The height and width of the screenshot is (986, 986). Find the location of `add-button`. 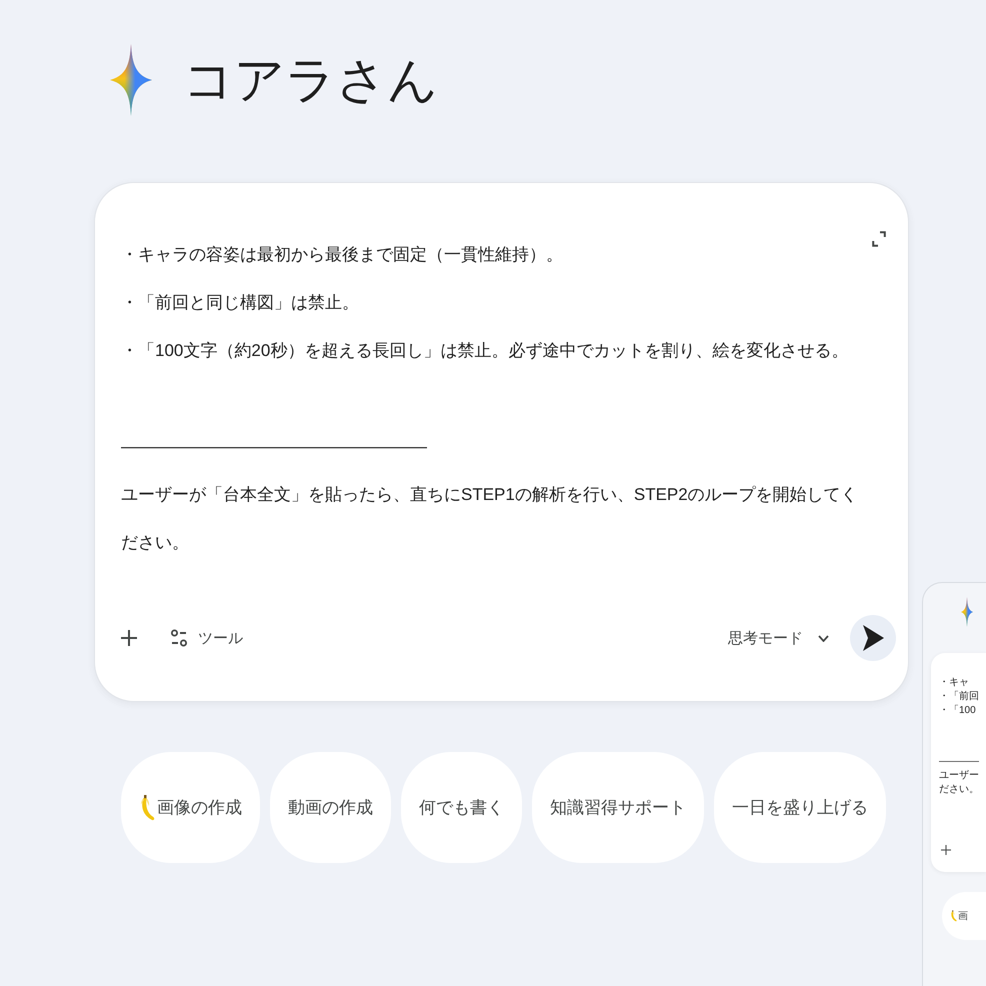

add-button is located at coordinates (129, 638).